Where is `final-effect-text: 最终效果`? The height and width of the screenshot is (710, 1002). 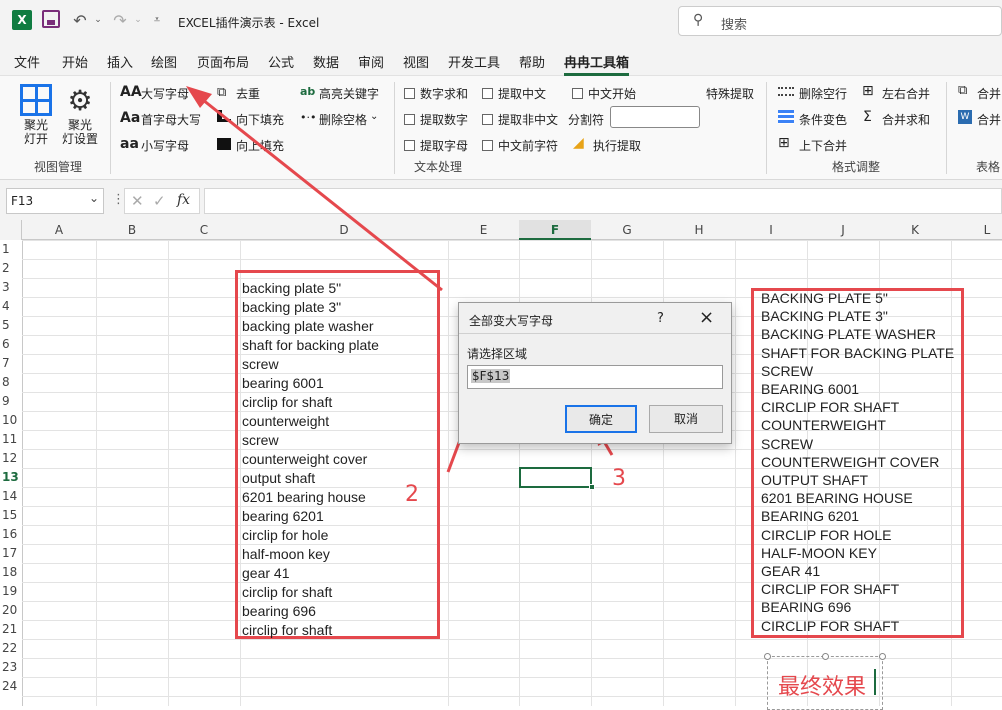
final-effect-text: 最终效果 is located at coordinates (822, 687).